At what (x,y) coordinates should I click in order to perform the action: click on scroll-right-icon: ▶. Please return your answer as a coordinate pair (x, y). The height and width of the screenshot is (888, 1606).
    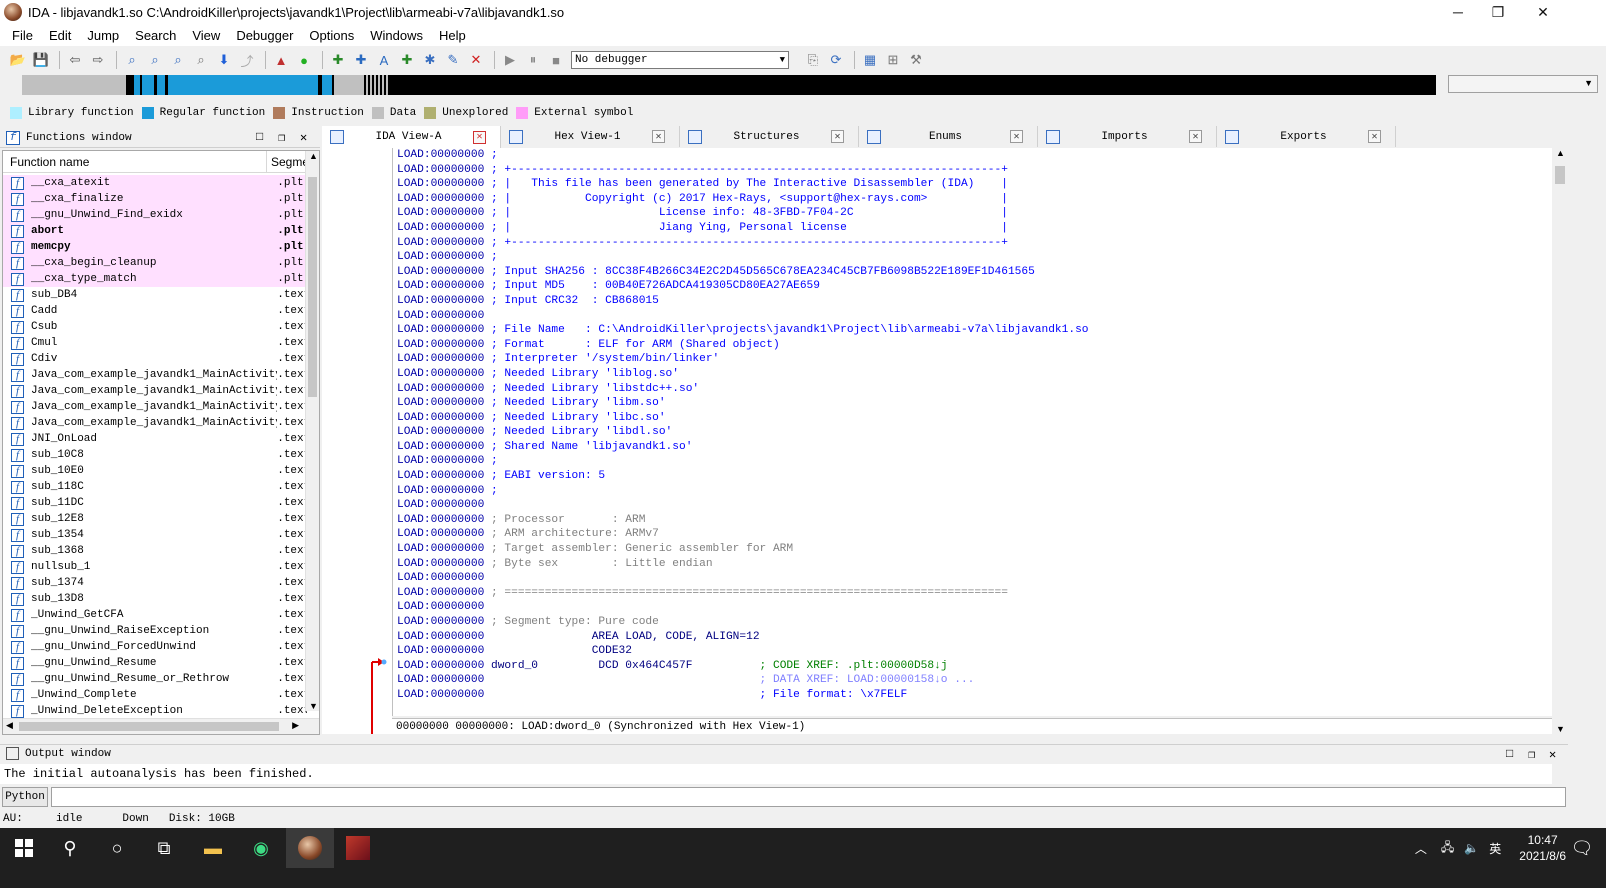
    Looking at the image, I should click on (295, 725).